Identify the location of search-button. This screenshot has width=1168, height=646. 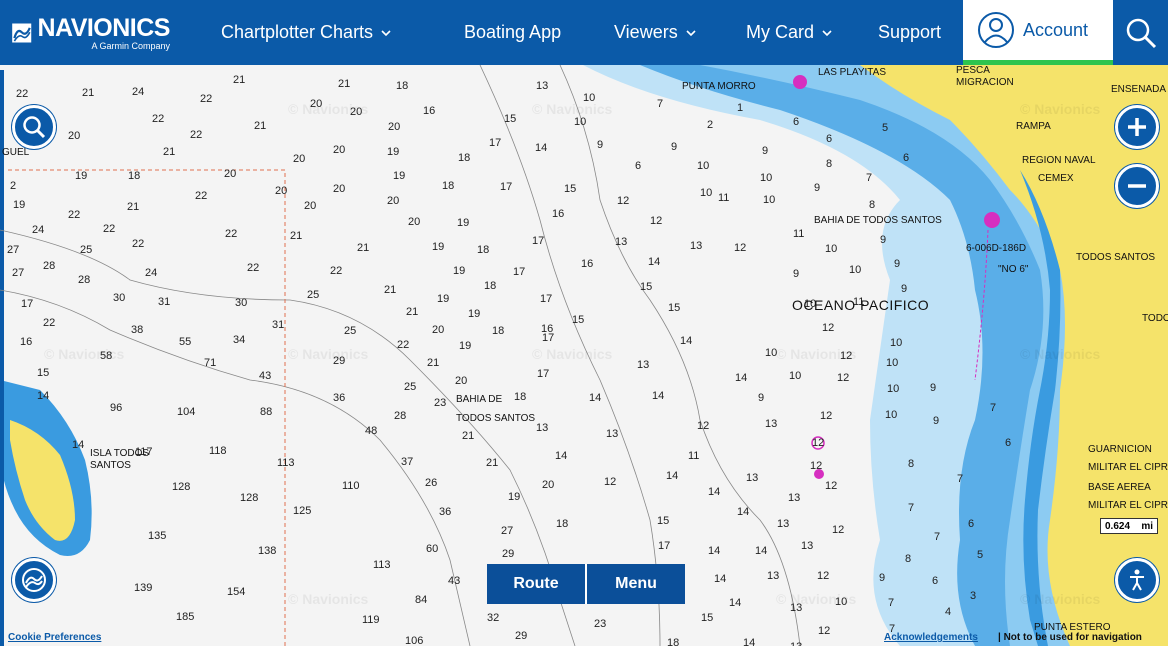
(1140, 32).